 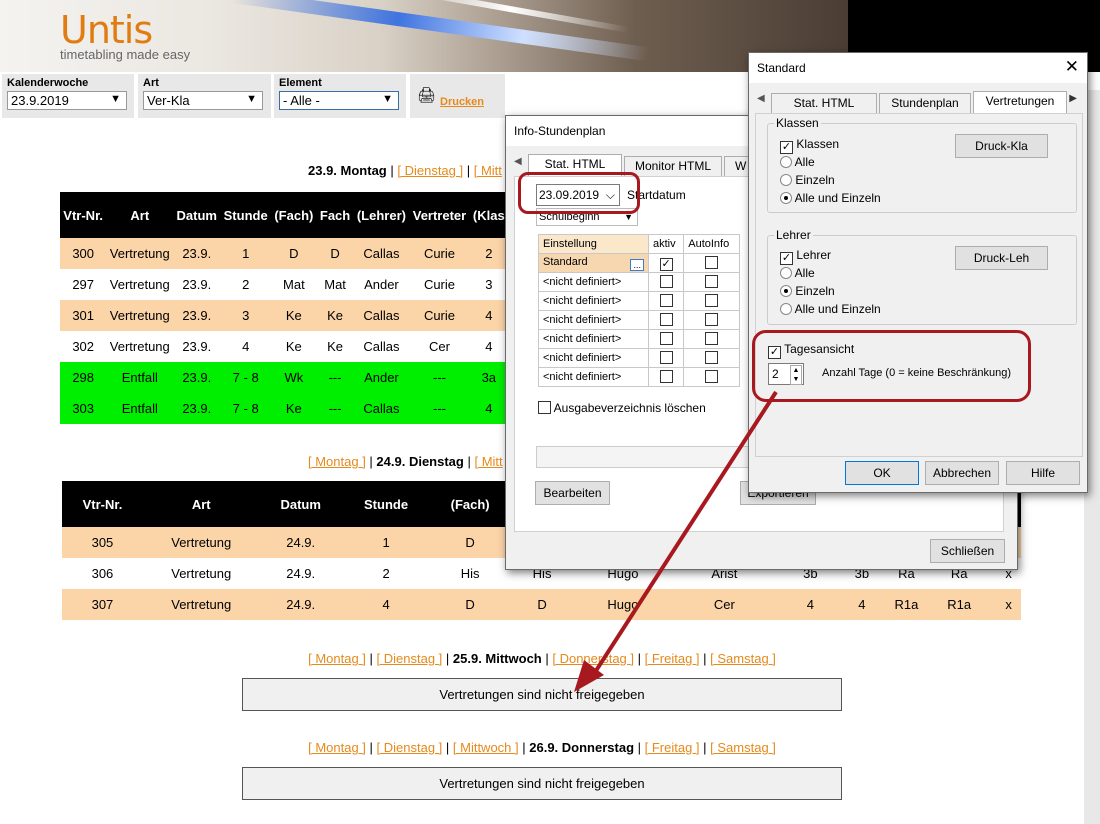 I want to click on arrow-shaft, so click(x=683, y=536).